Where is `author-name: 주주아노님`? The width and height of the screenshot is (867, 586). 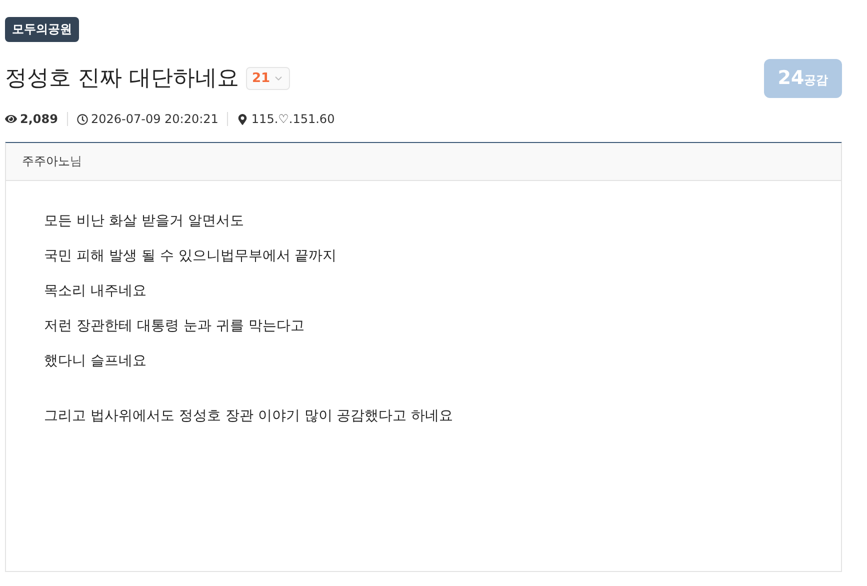
author-name: 주주아노님 is located at coordinates (52, 161).